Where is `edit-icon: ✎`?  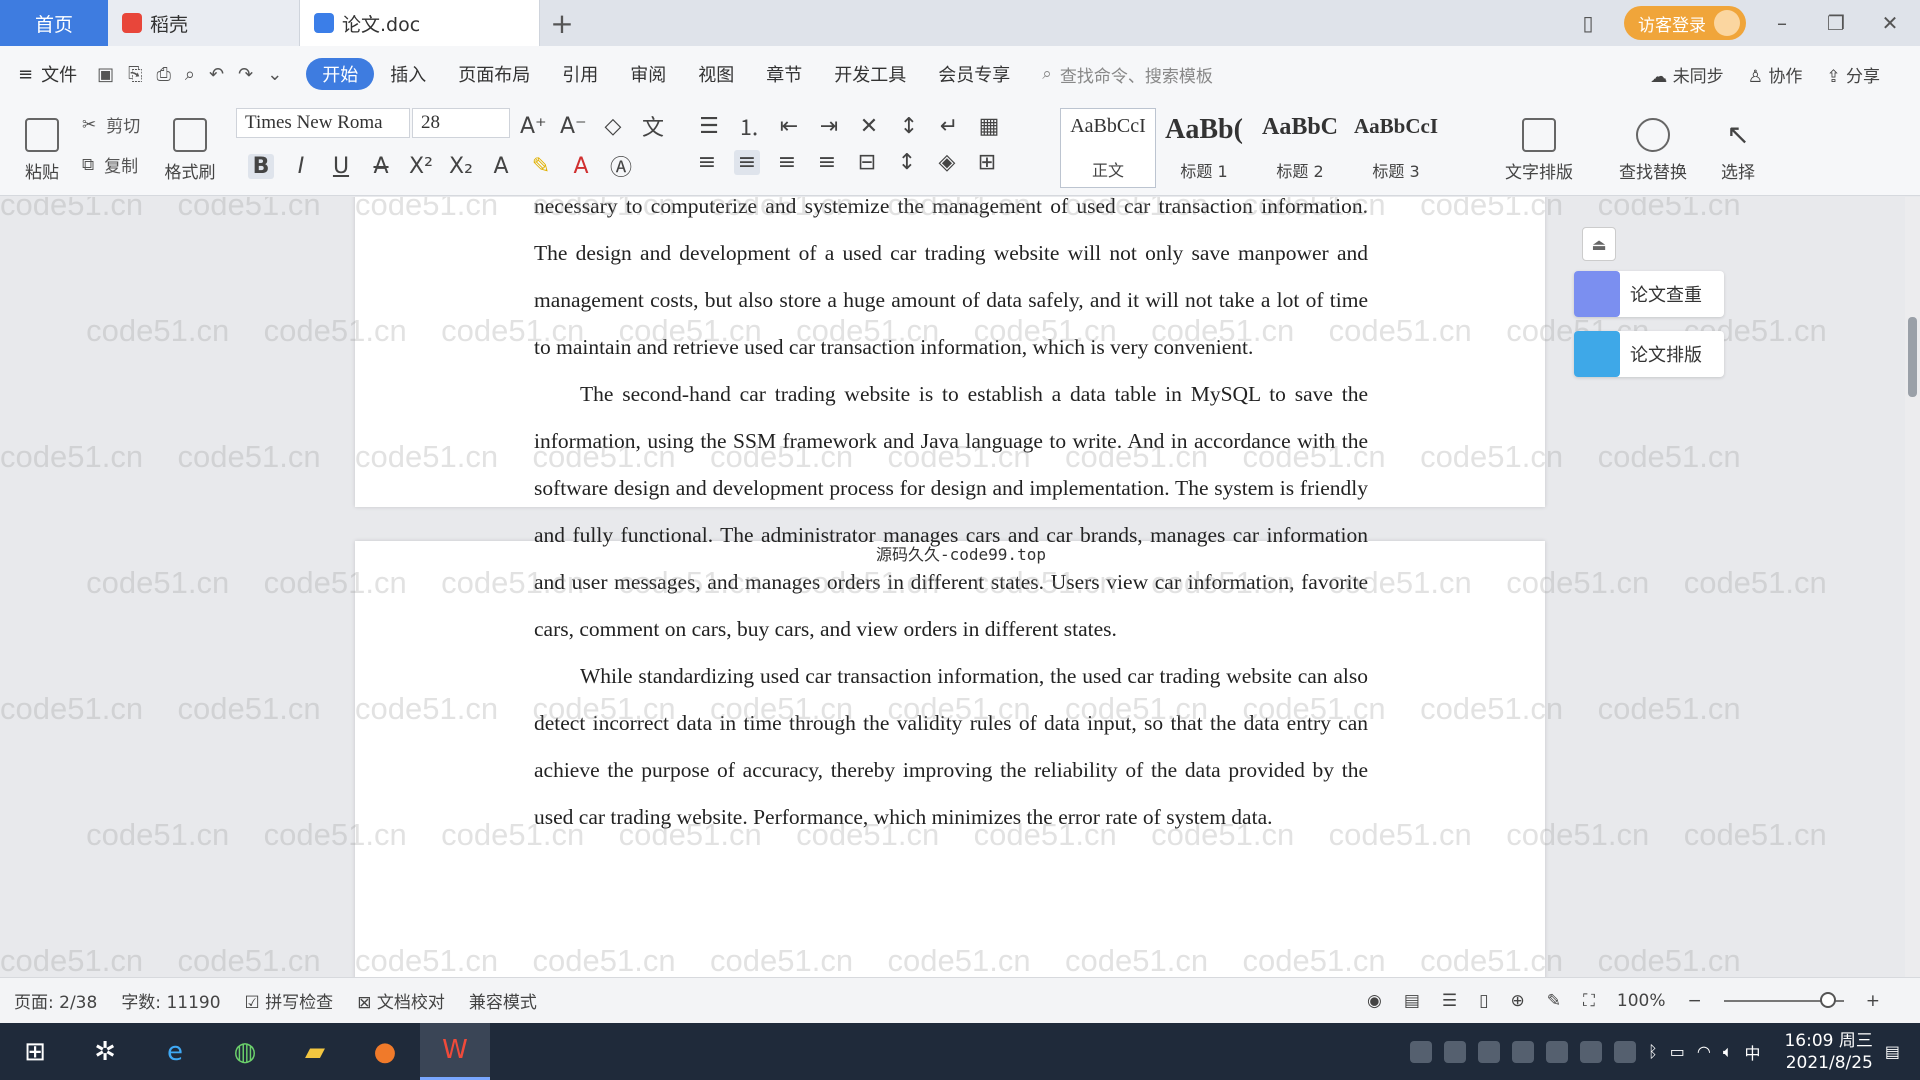
edit-icon: ✎ is located at coordinates (1554, 1001).